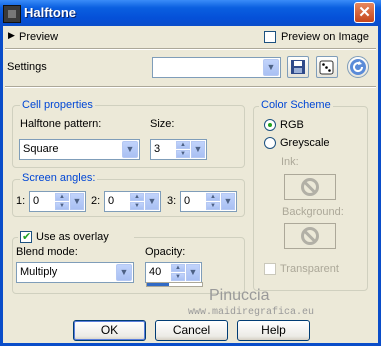  Describe the element at coordinates (313, 212) in the screenshot. I see `background-label: Background:` at that location.